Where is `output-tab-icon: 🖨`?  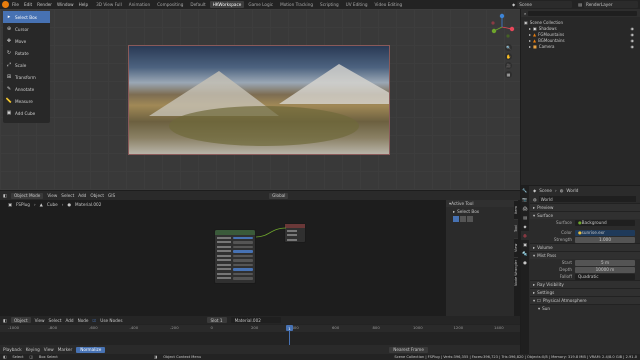 output-tab-icon: 🖨 is located at coordinates (525, 208).